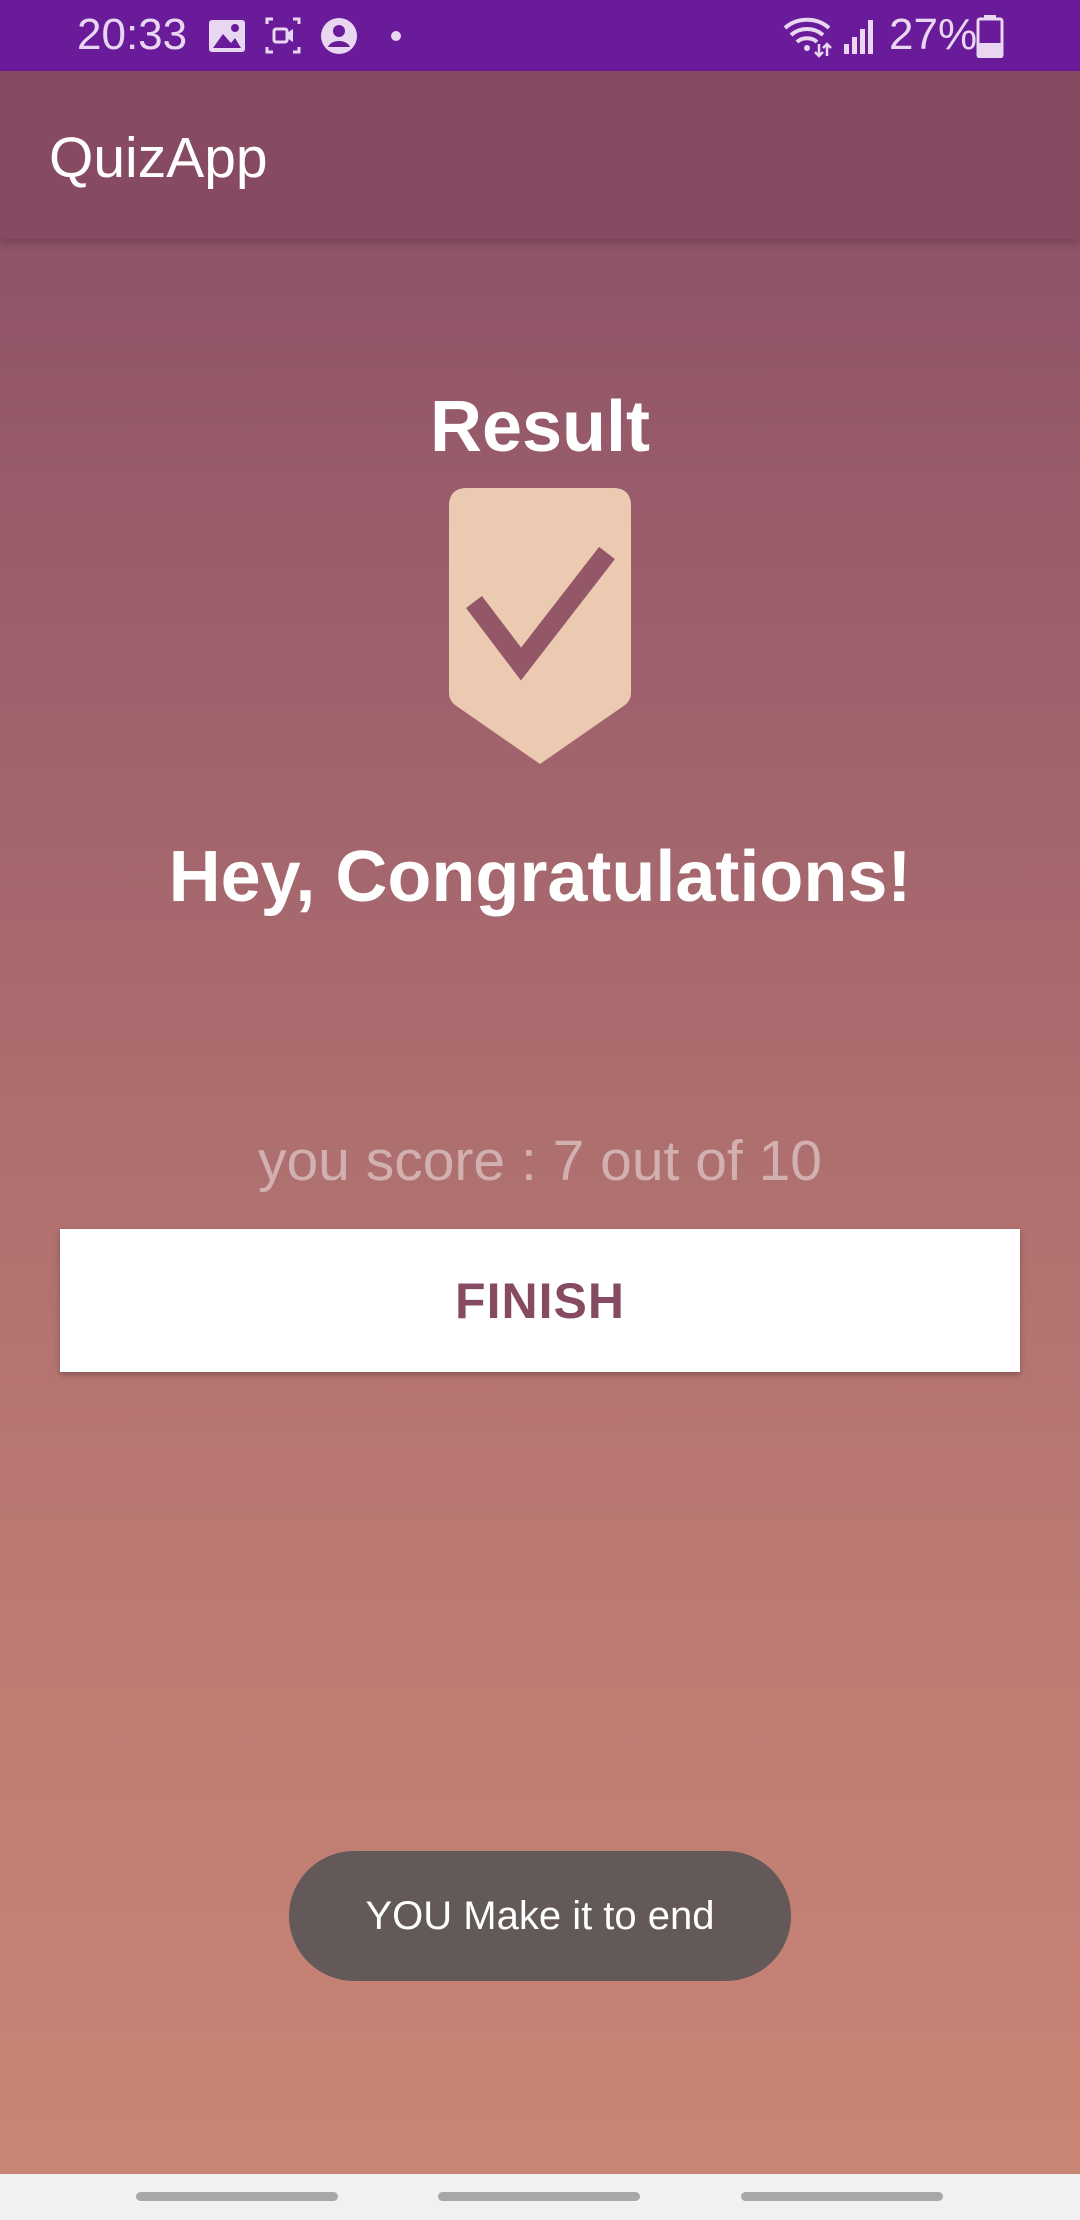 The image size is (1080, 2220). I want to click on navigation-bar, so click(540, 2197).